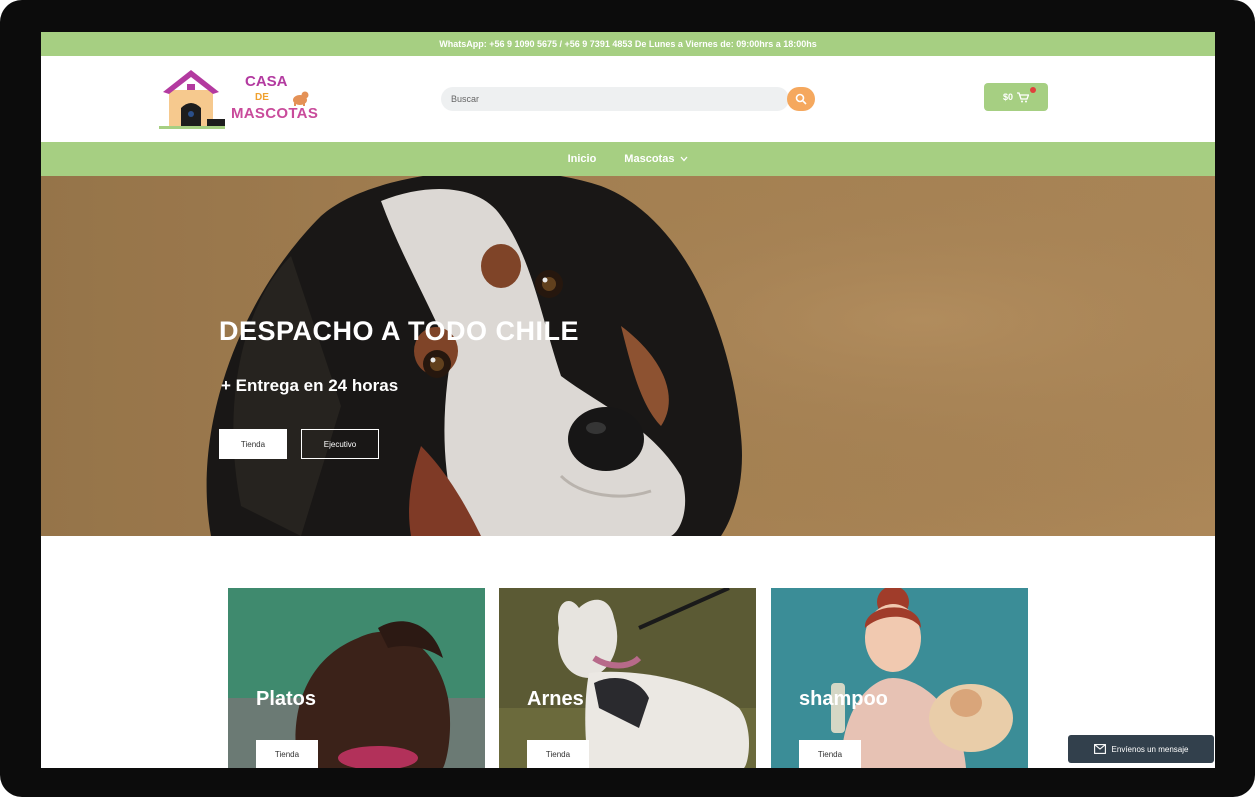 The width and height of the screenshot is (1255, 797). I want to click on search-bar, so click(628, 99).